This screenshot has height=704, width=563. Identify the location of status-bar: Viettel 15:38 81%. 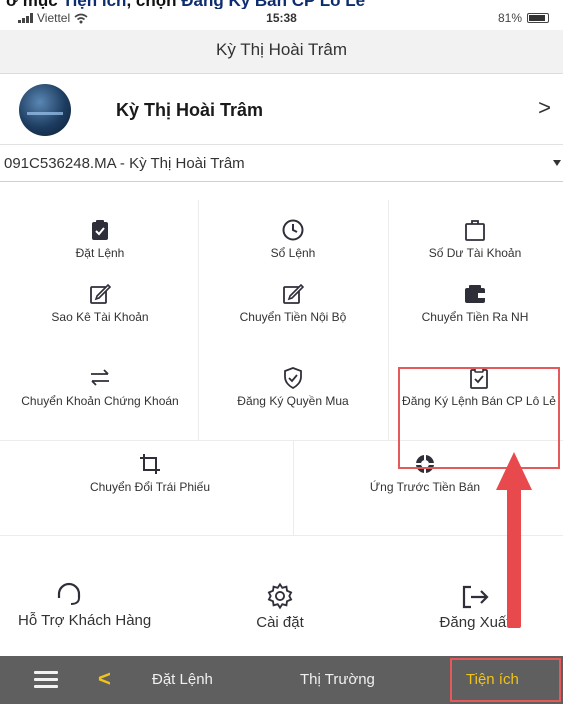
(281, 19).